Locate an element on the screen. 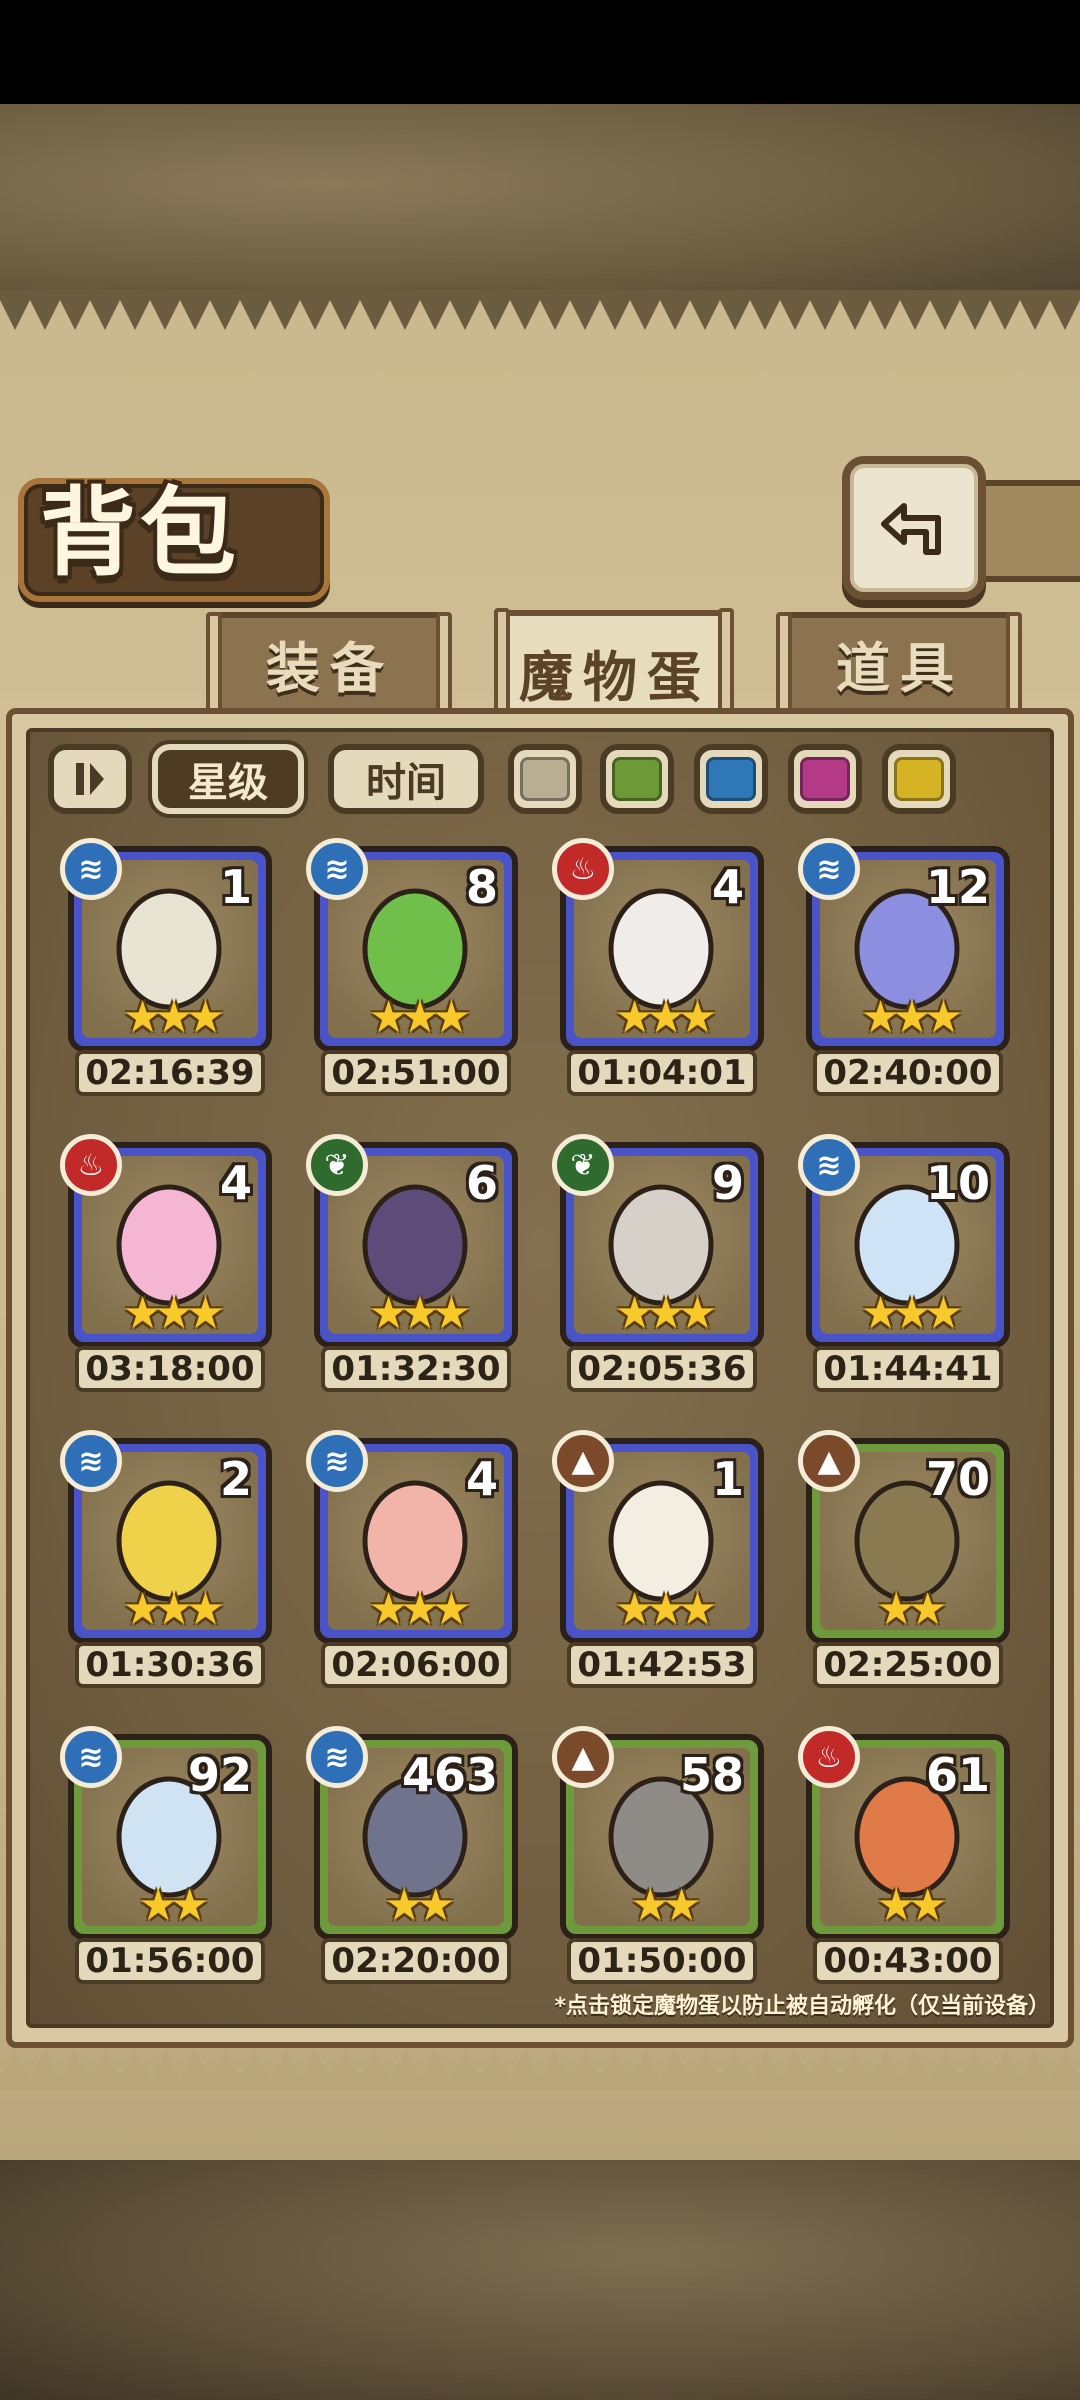 The width and height of the screenshot is (1080, 2400). tab-equipment: 装备 is located at coordinates (330, 660).